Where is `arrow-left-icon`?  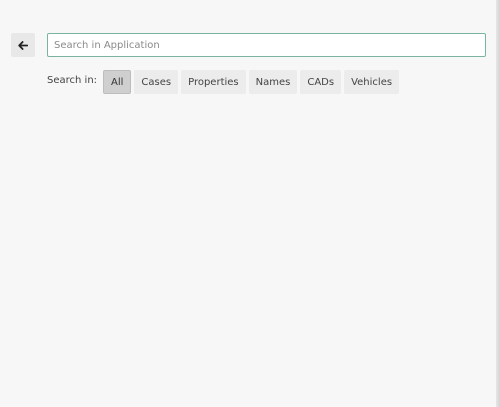
arrow-left-icon is located at coordinates (23, 45).